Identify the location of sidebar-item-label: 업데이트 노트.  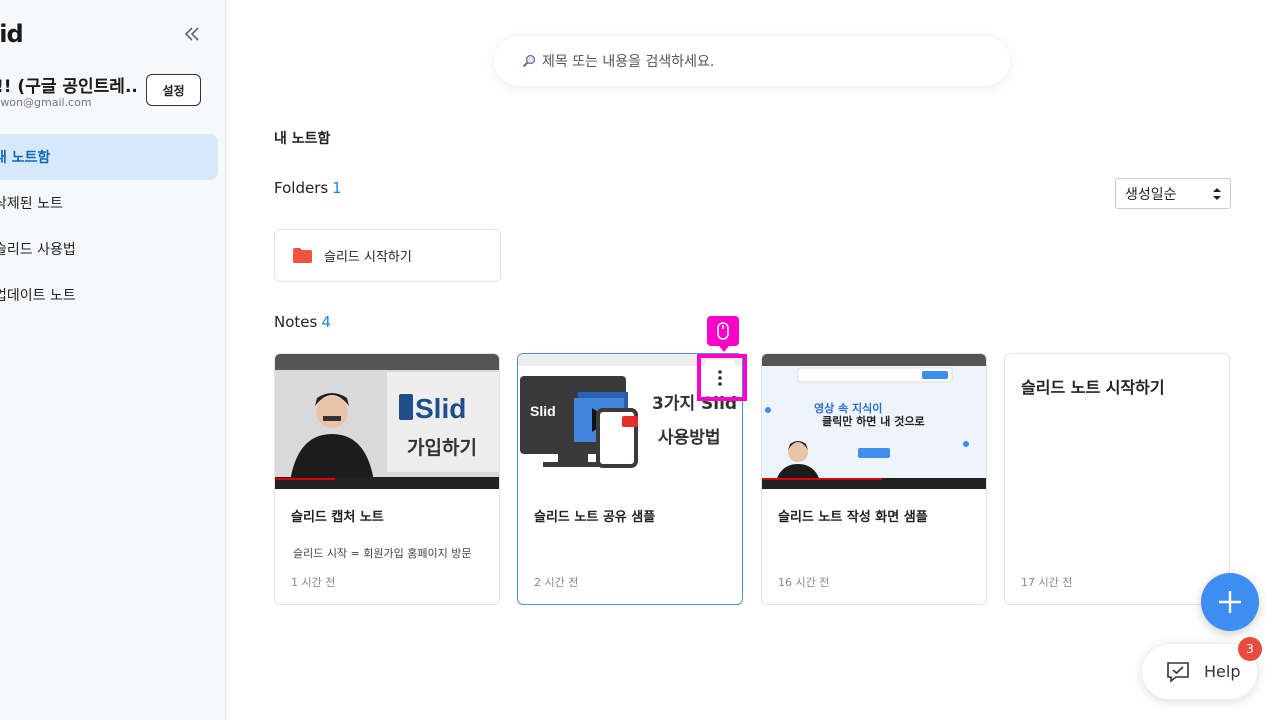
(38, 296).